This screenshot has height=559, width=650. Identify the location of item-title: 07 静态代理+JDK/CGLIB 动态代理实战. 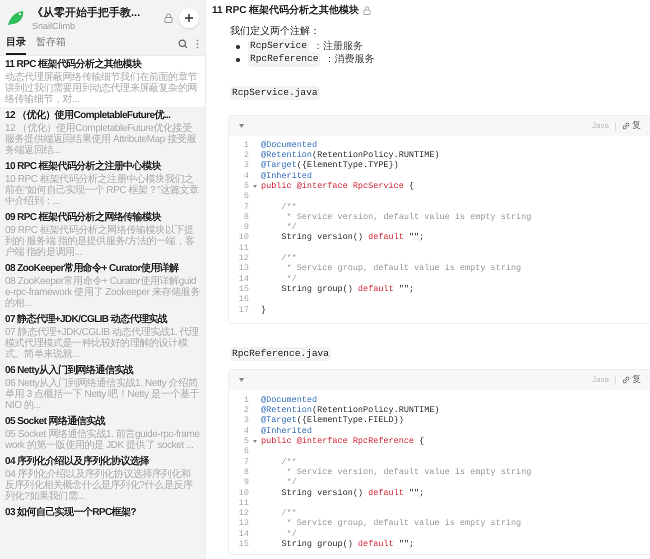
(86, 319).